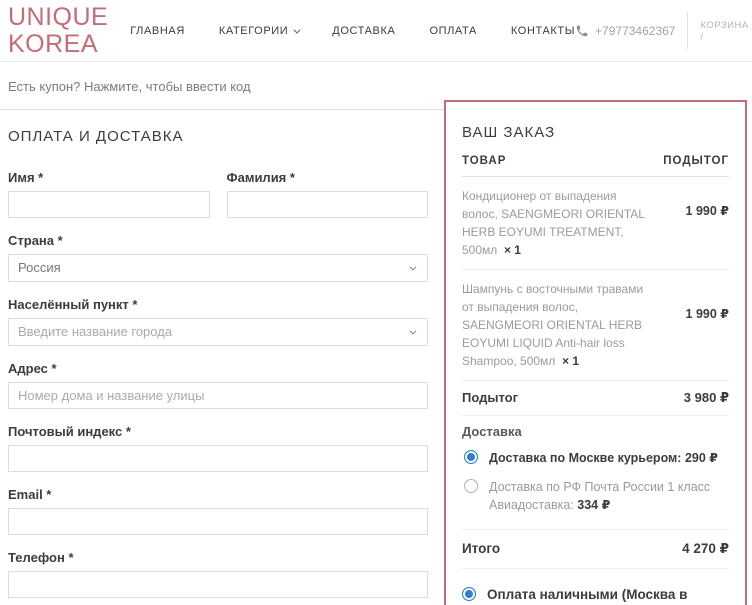  What do you see at coordinates (595, 457) in the screenshot?
I see `shipping-option-courier: Доставка по Москве курьером: 290 ₽` at bounding box center [595, 457].